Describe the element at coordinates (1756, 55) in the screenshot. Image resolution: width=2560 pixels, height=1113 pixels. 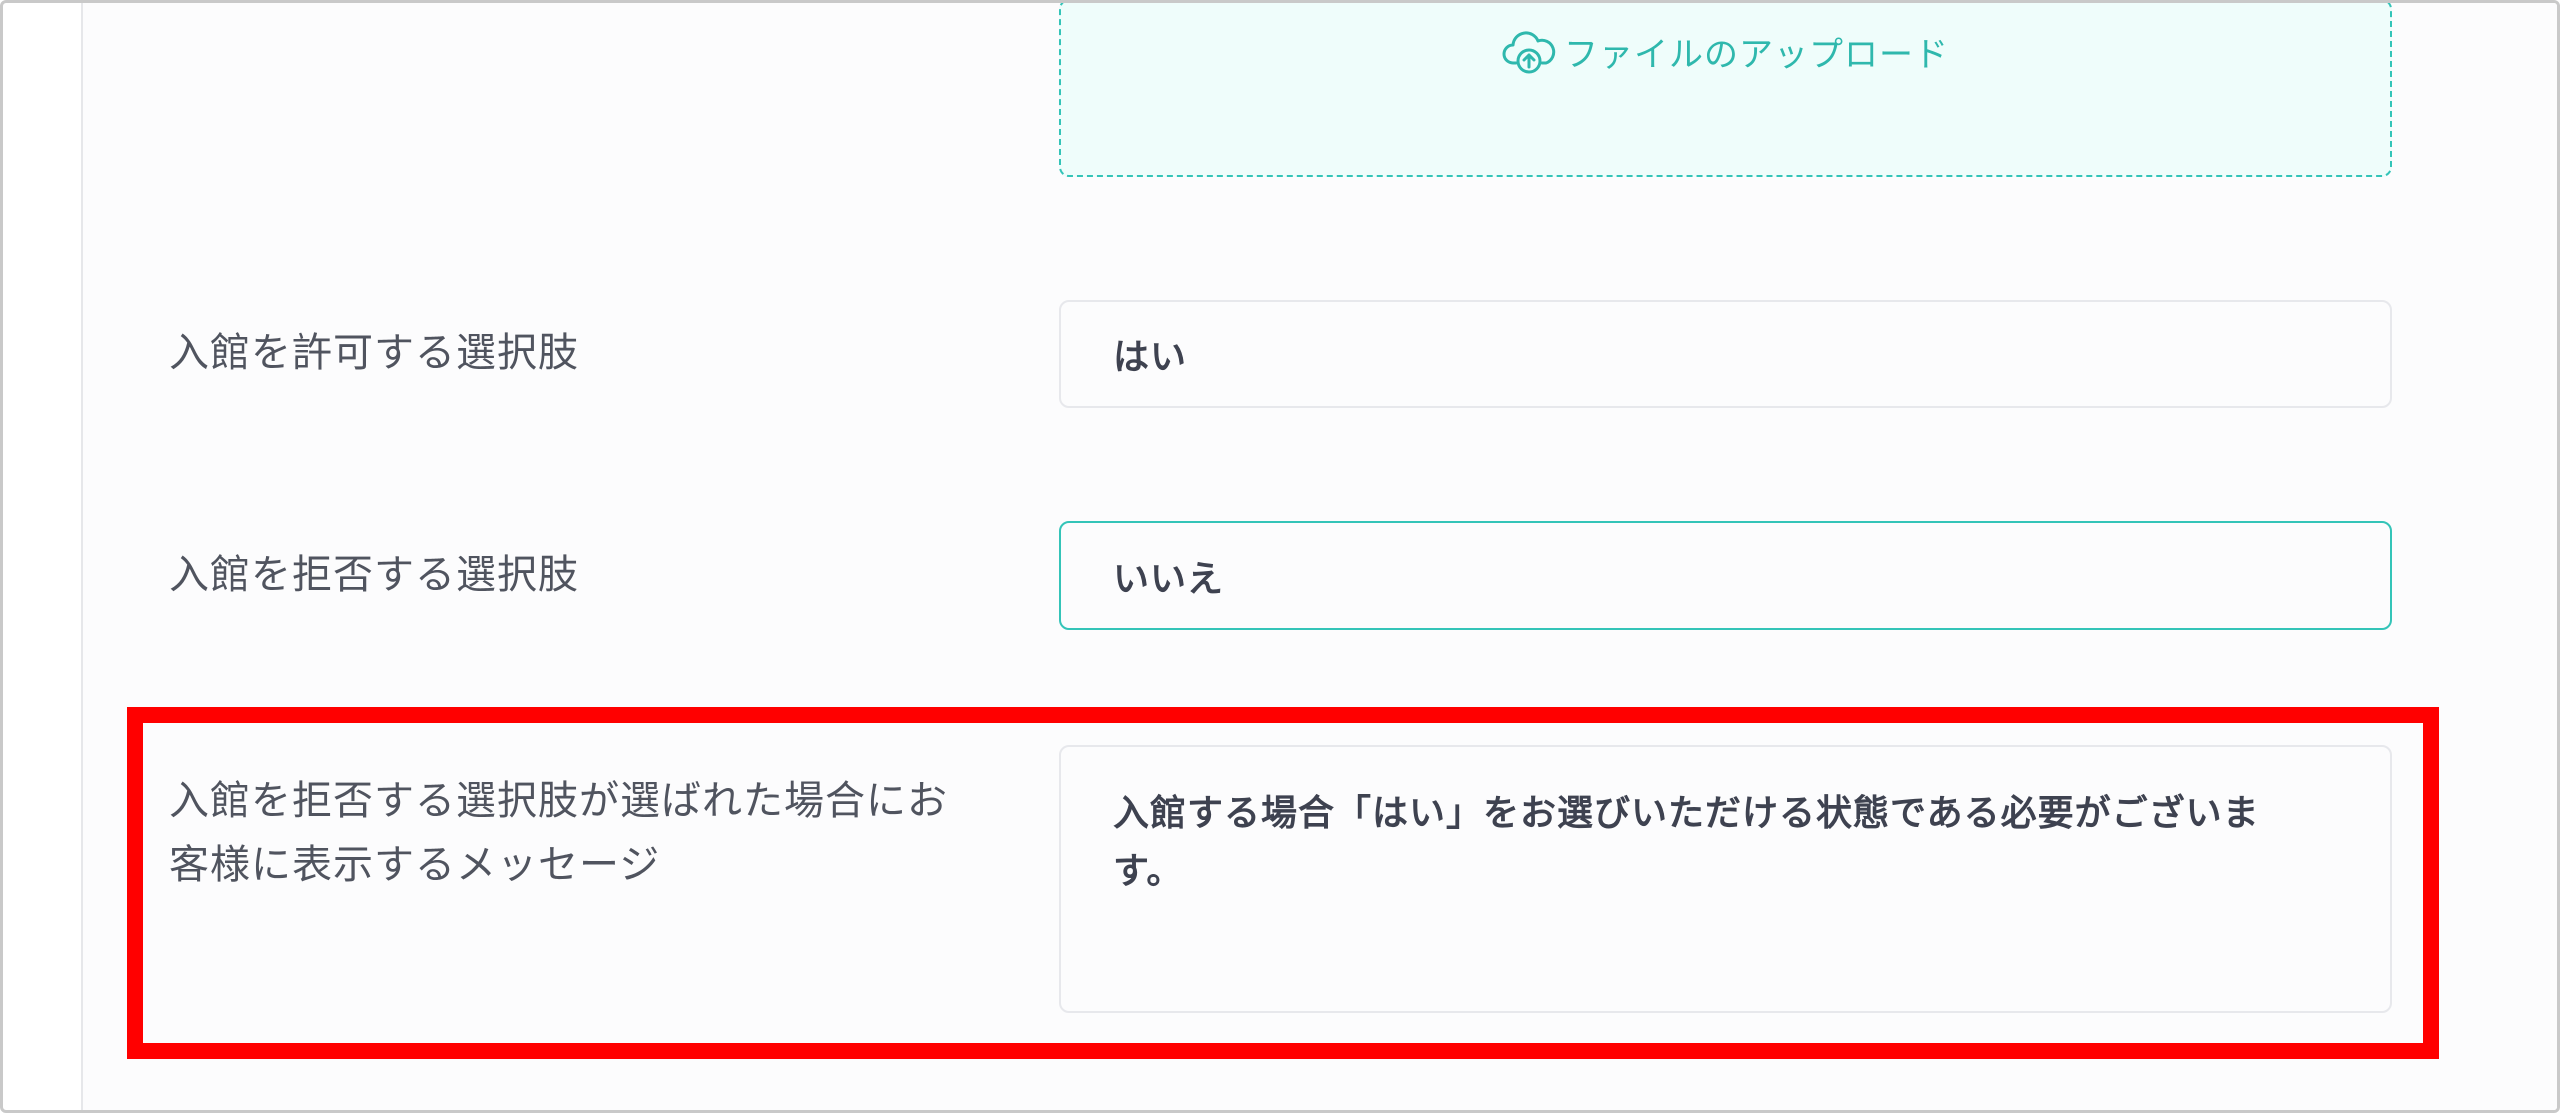
I see `file-upload-label: ファイルのアップロード` at that location.